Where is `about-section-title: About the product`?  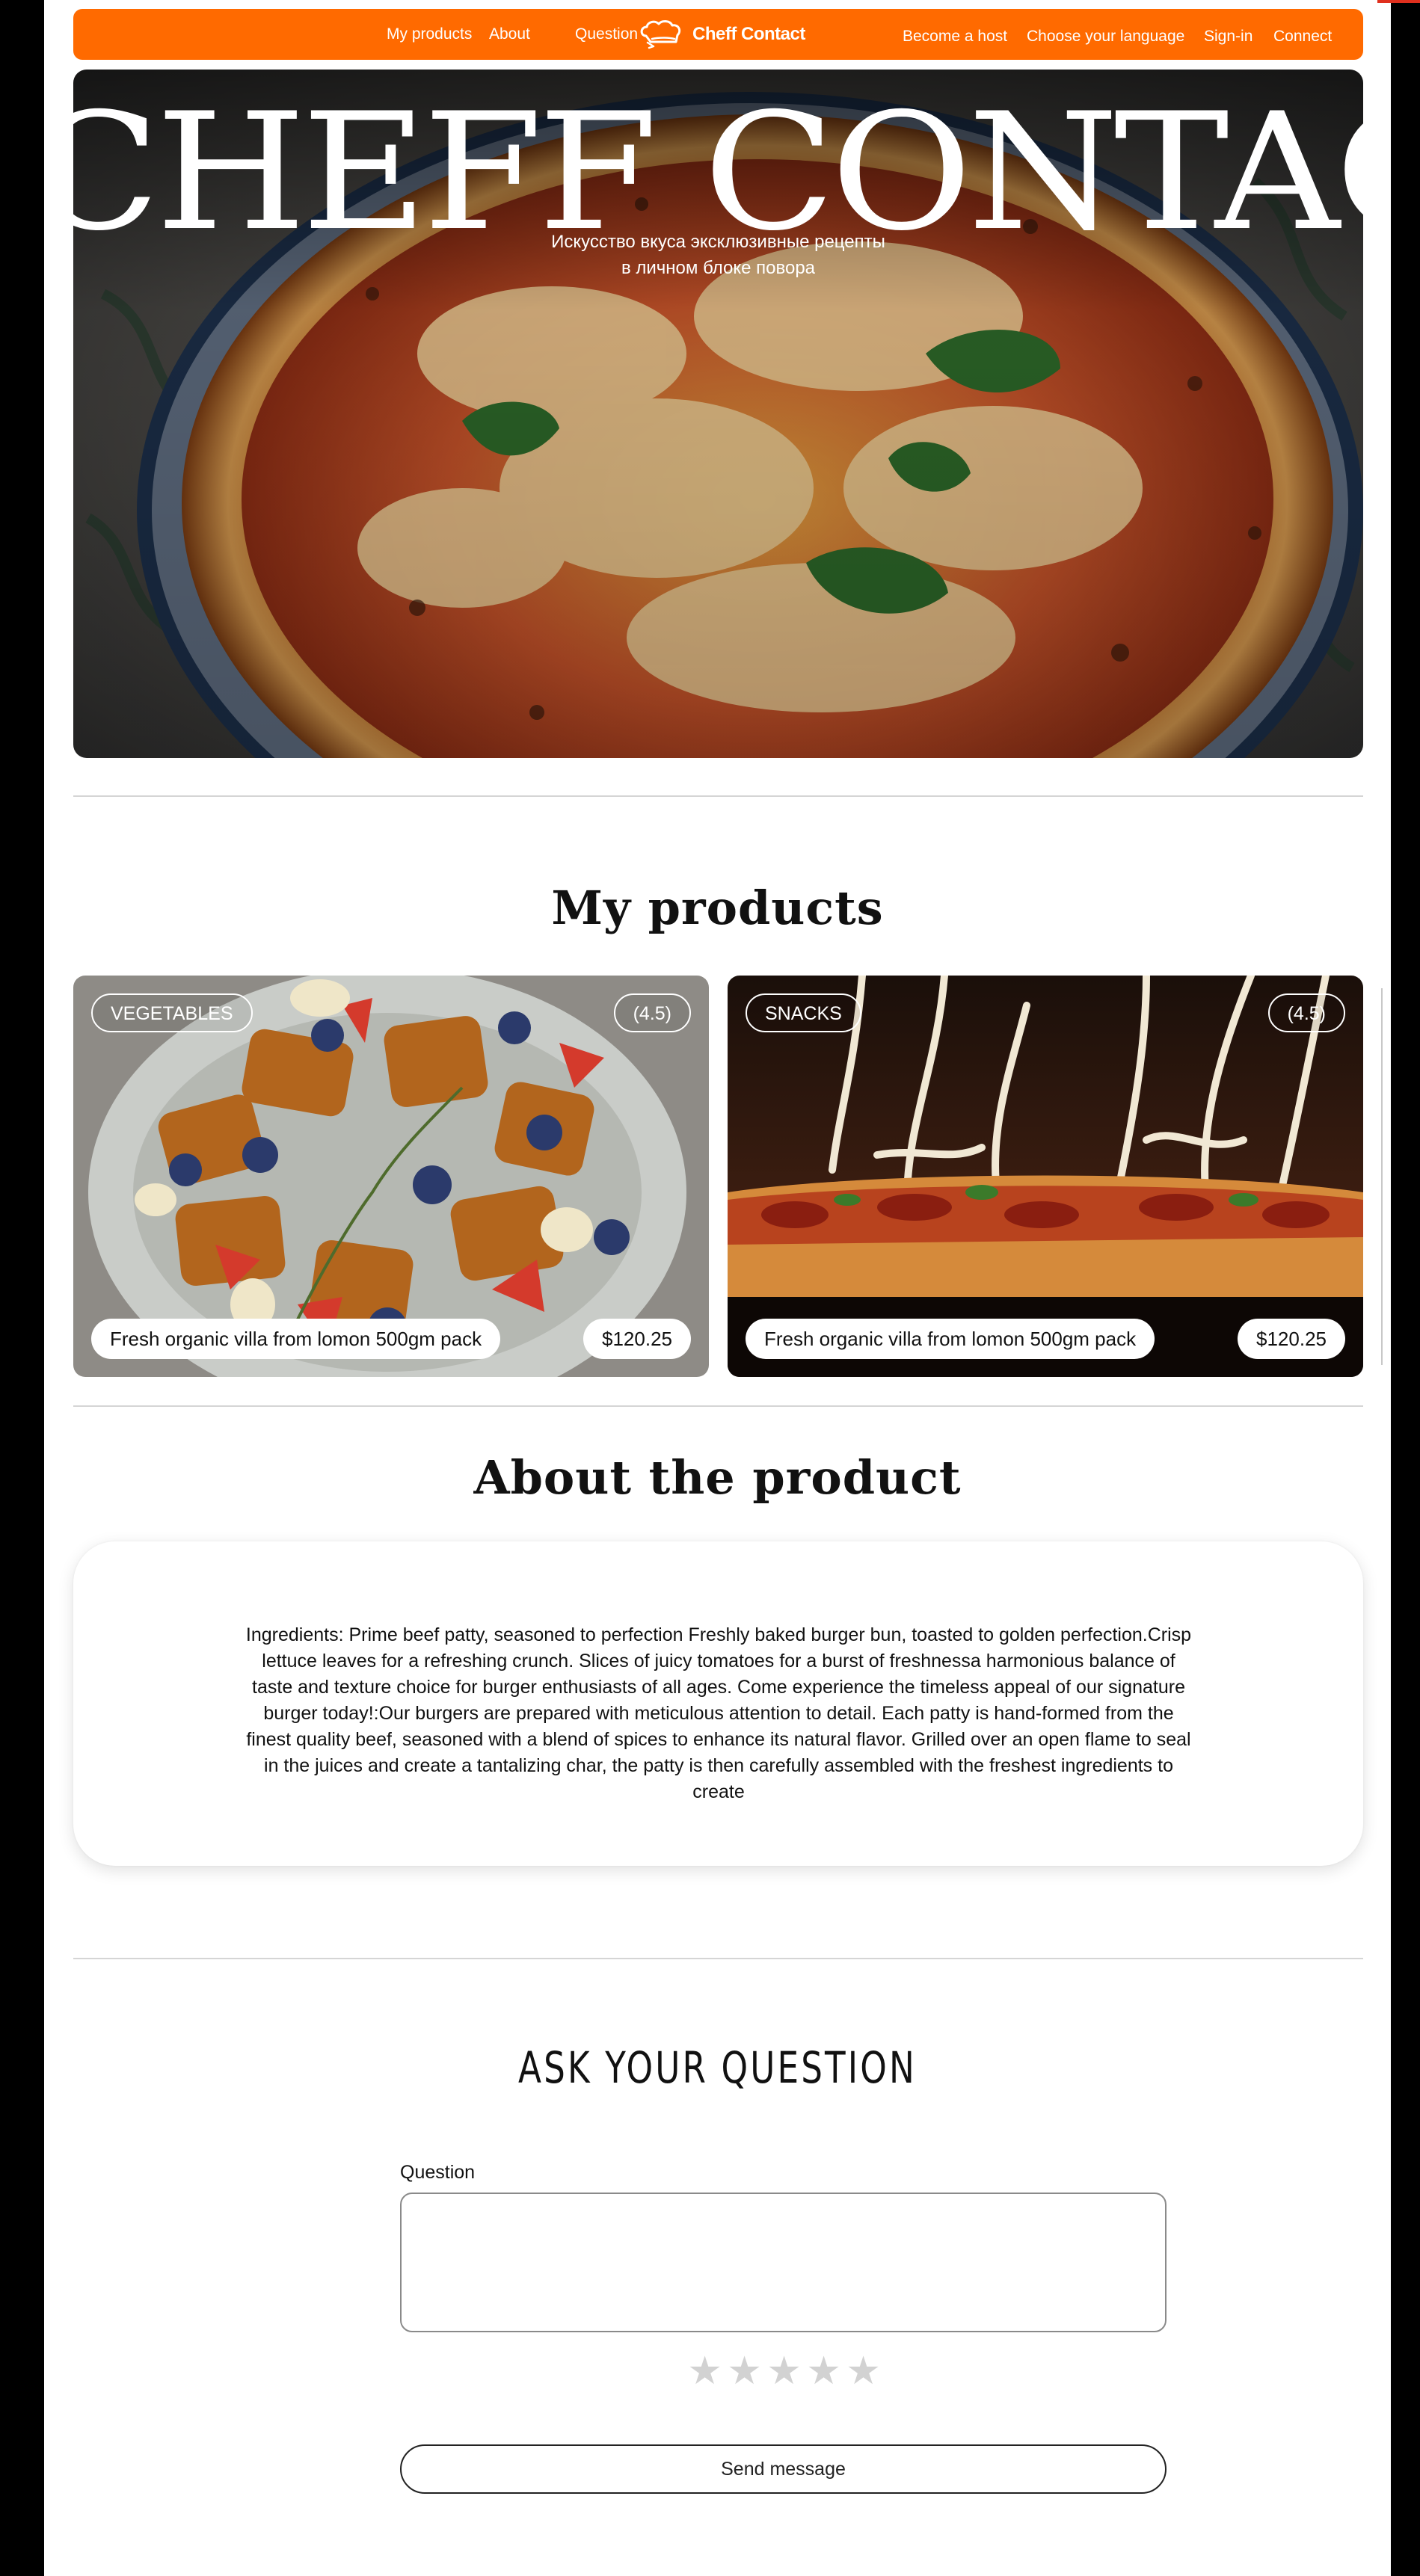
about-section-title: About the product is located at coordinates (717, 1477).